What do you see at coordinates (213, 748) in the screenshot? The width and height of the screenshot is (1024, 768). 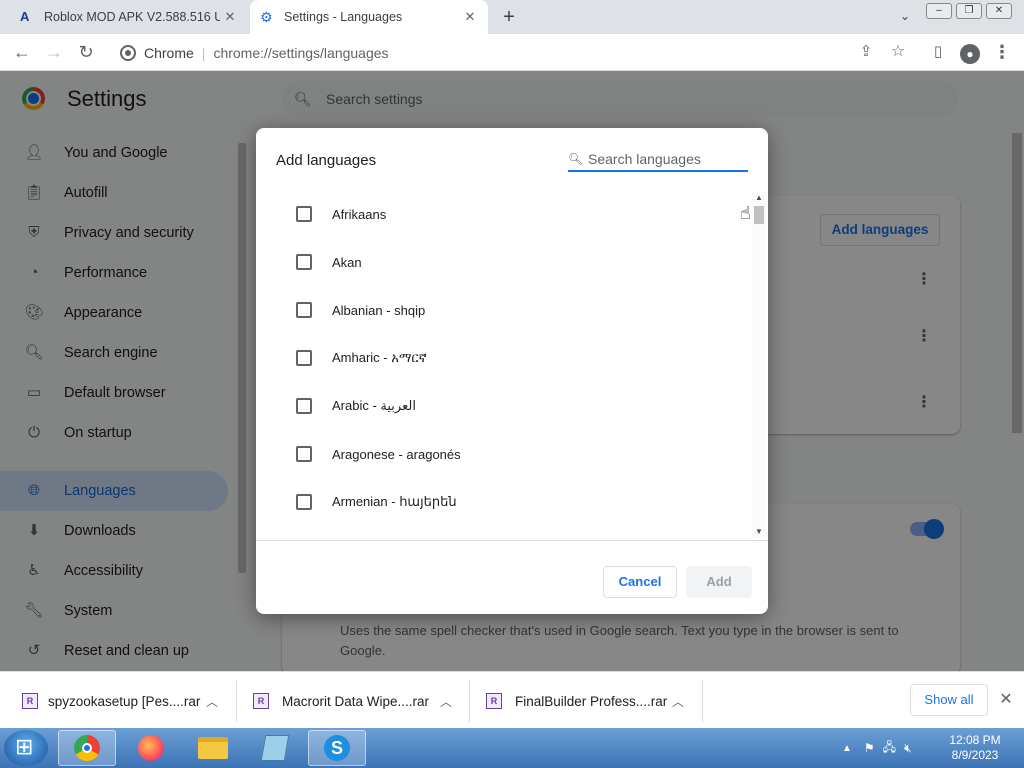 I see `folder-taskbar-icon` at bounding box center [213, 748].